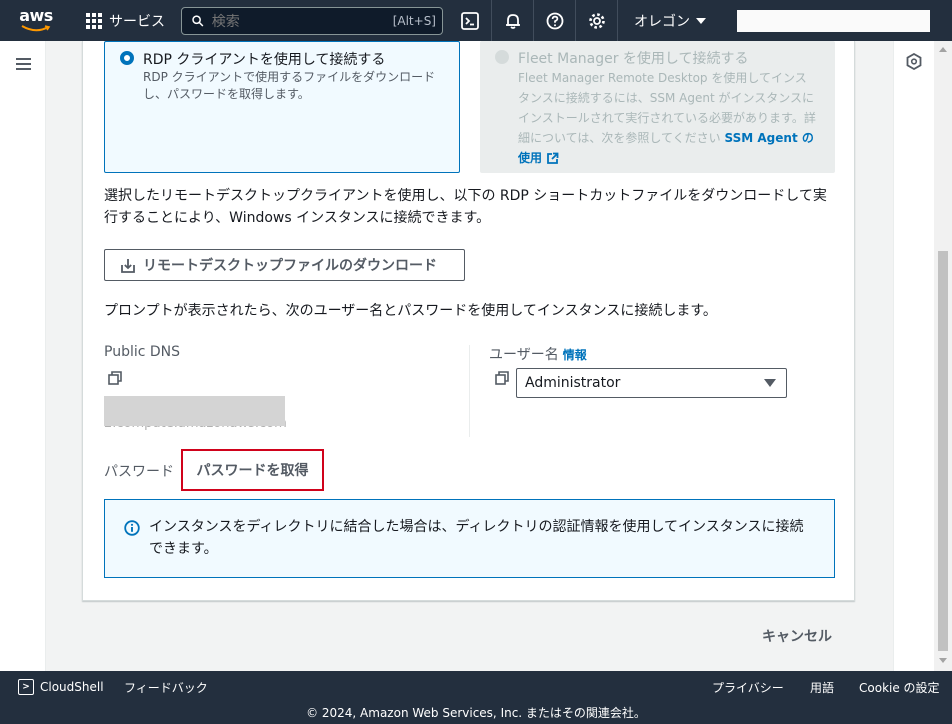 The height and width of the screenshot is (724, 952). I want to click on external-link-icon, so click(553, 158).